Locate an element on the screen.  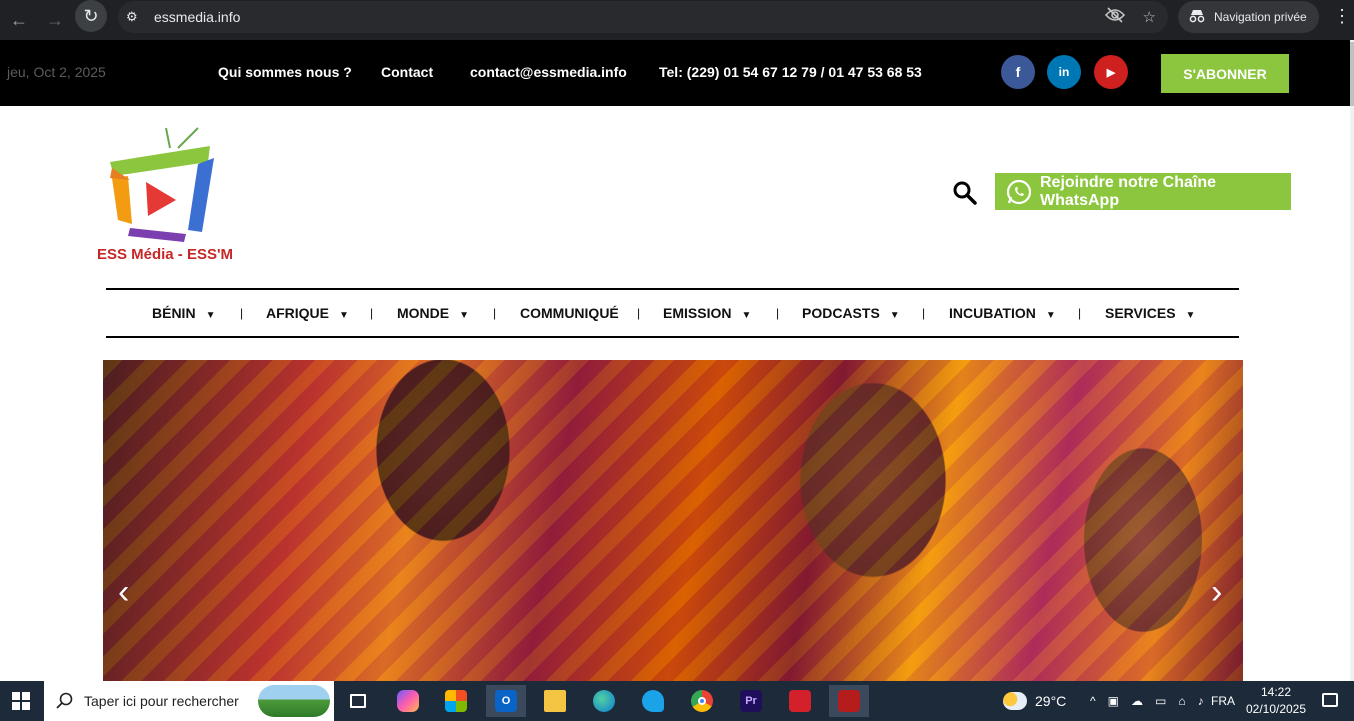
incognito-label: Navigation privée is located at coordinates (1260, 17).